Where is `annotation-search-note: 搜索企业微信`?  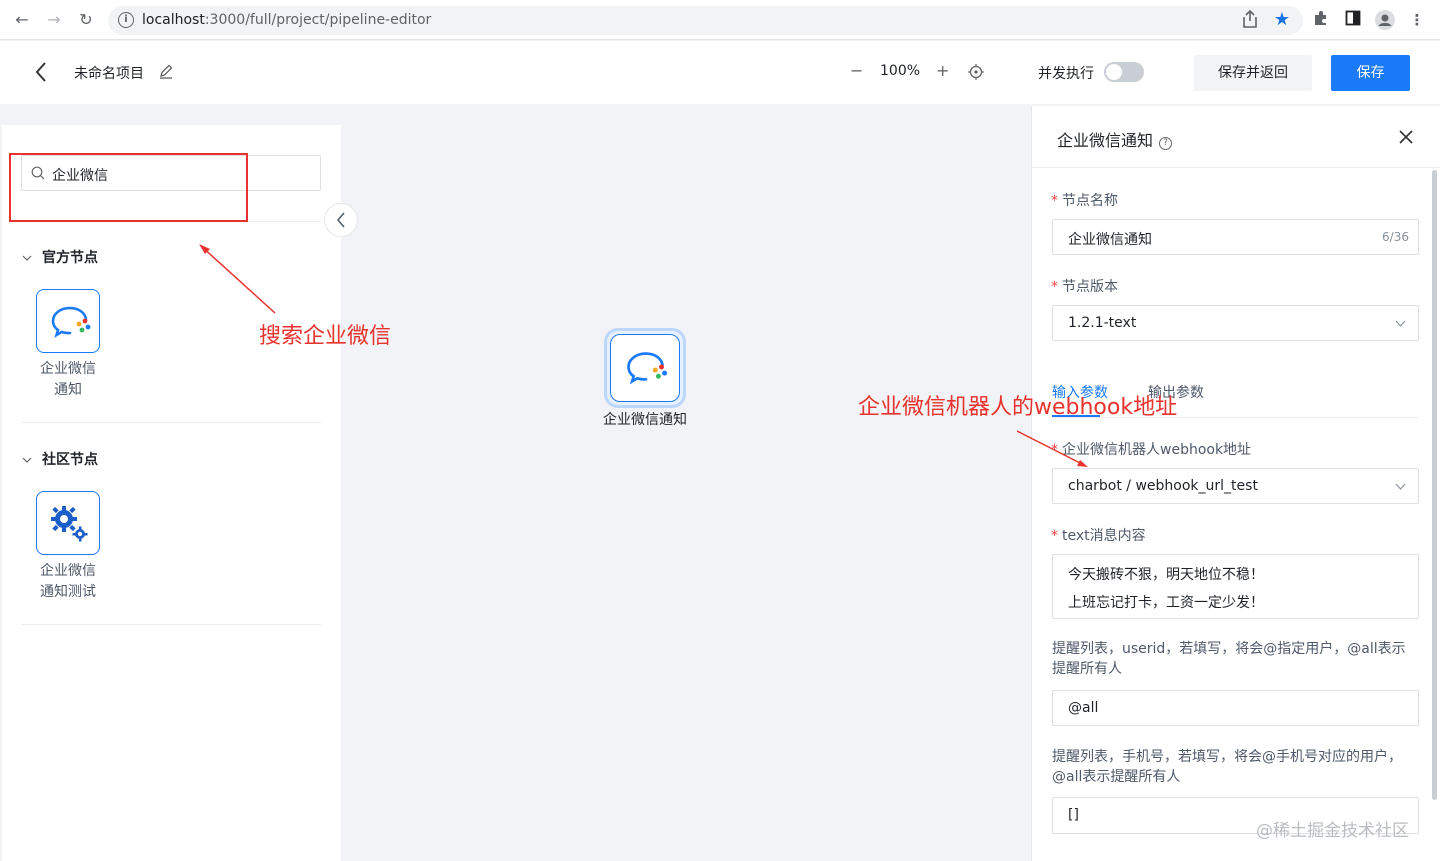 annotation-search-note: 搜索企业微信 is located at coordinates (325, 336).